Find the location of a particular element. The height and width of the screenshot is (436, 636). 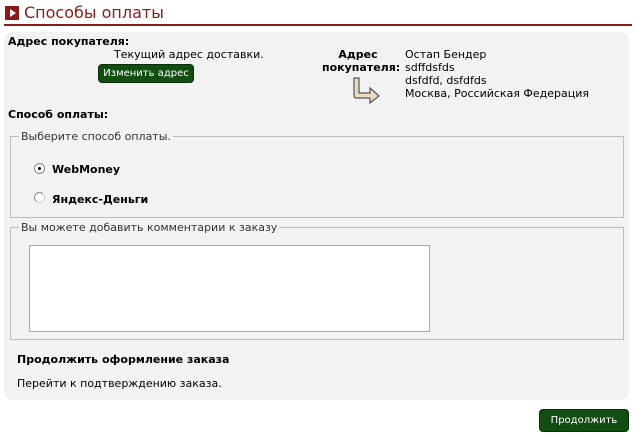

payment-method-heading: Способ оплаты: is located at coordinates (58, 114).